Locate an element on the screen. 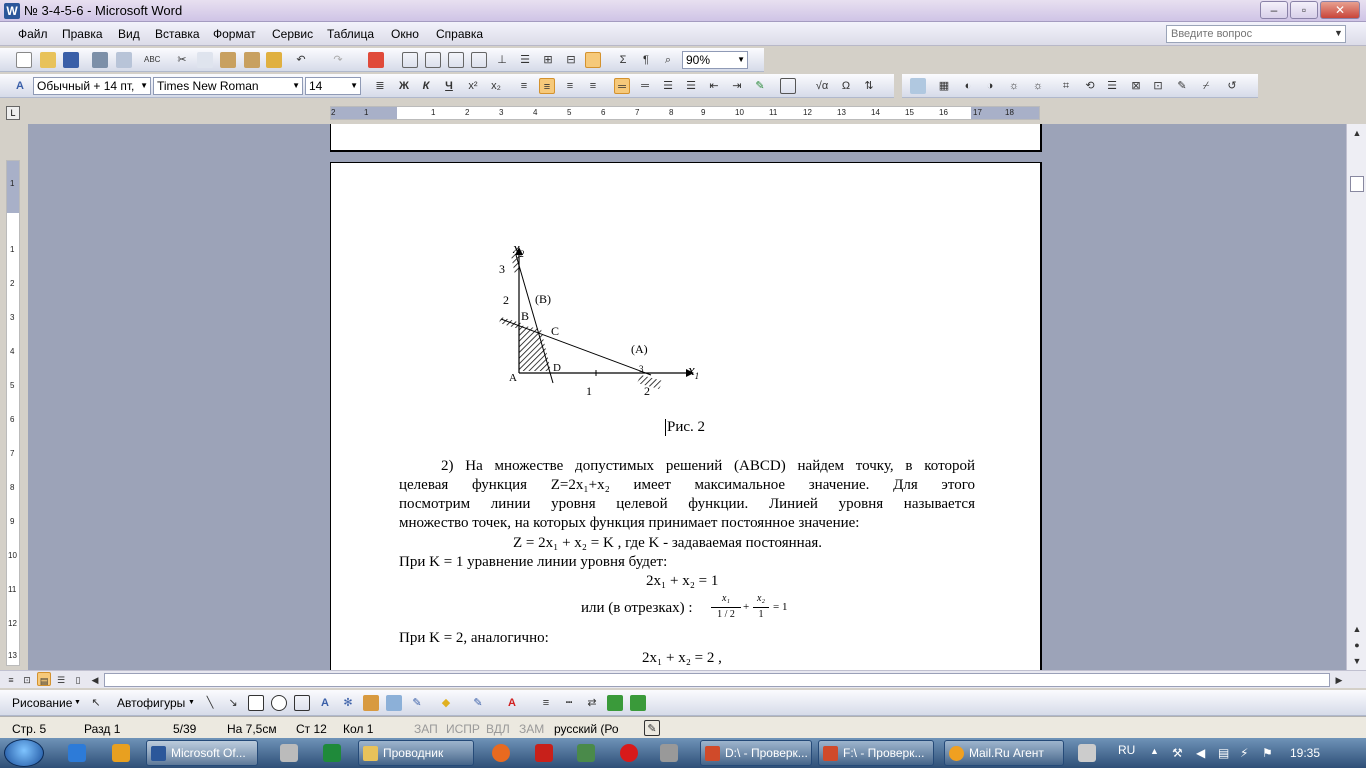 The image size is (1366, 768). decrease-indent-icon: ⇤ is located at coordinates (714, 86).